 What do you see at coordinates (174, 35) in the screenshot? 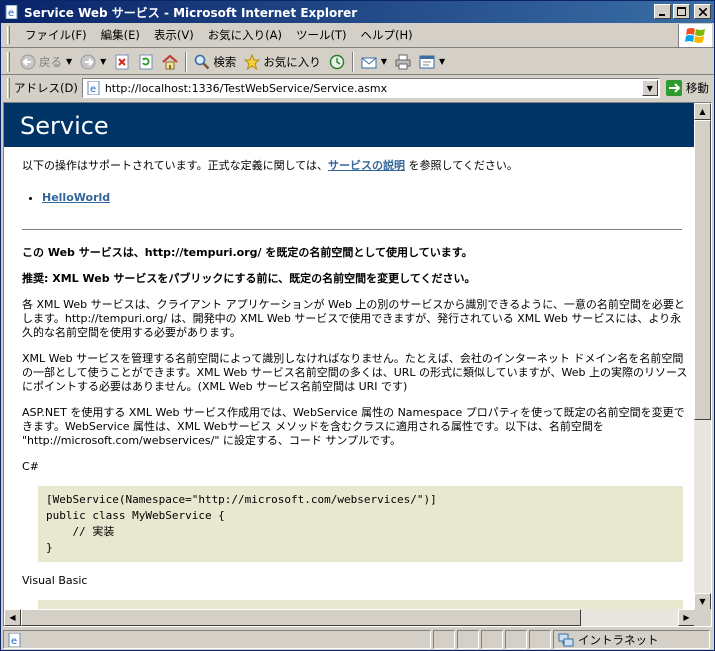
I see `menu-view: 表示(V)` at bounding box center [174, 35].